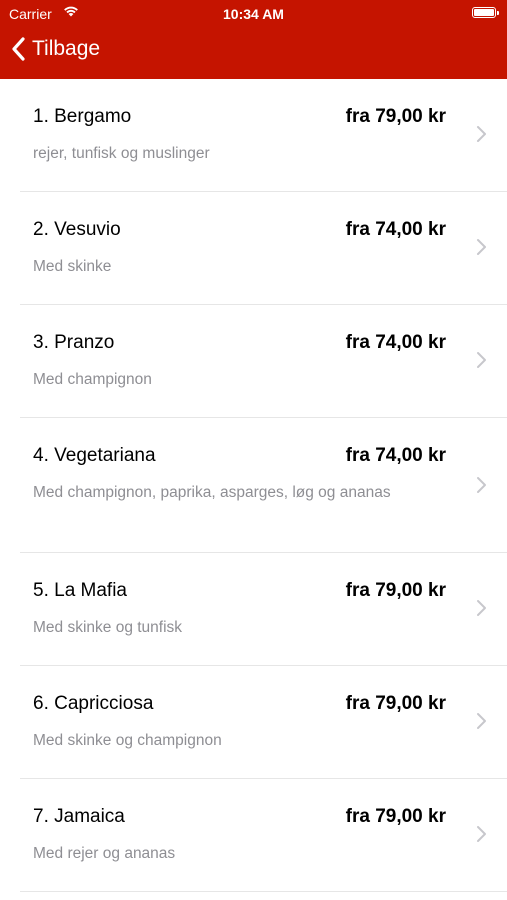 The height and width of the screenshot is (900, 507). I want to click on back-button-label: Tilbage, so click(66, 48).